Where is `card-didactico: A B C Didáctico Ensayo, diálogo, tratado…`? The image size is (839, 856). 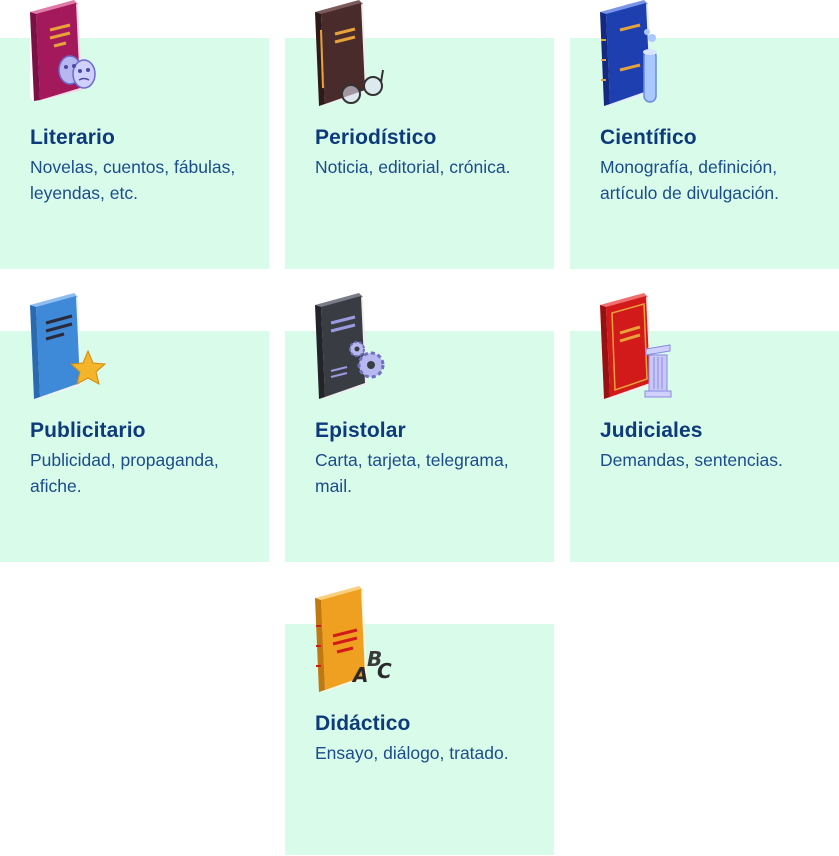 card-didactico: A B C Didáctico Ensayo, diálogo, tratado… is located at coordinates (419, 720).